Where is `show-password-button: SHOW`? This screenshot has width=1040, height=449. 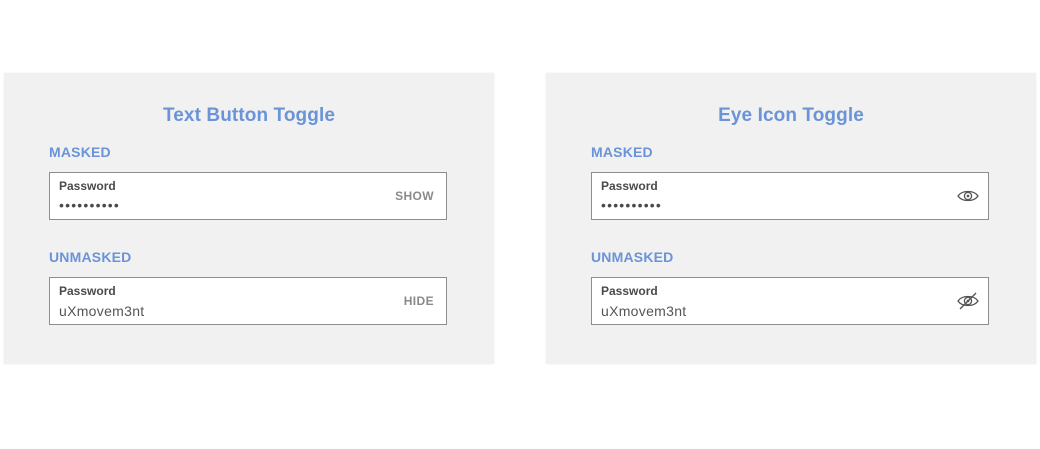 show-password-button: SHOW is located at coordinates (414, 196).